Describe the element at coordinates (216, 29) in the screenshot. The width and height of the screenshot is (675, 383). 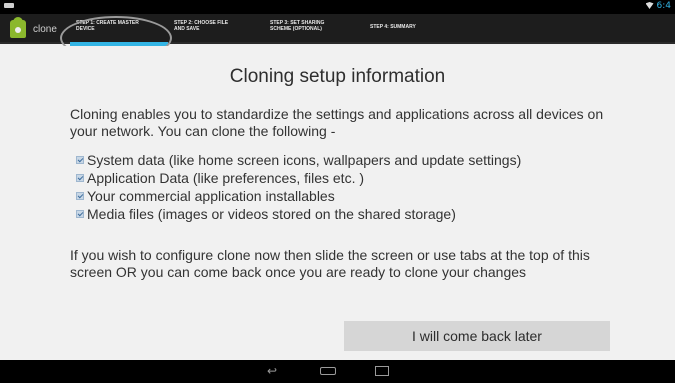
I see `tab-step-2: STEP 2: CHOOSE FILE AND SAVE` at that location.